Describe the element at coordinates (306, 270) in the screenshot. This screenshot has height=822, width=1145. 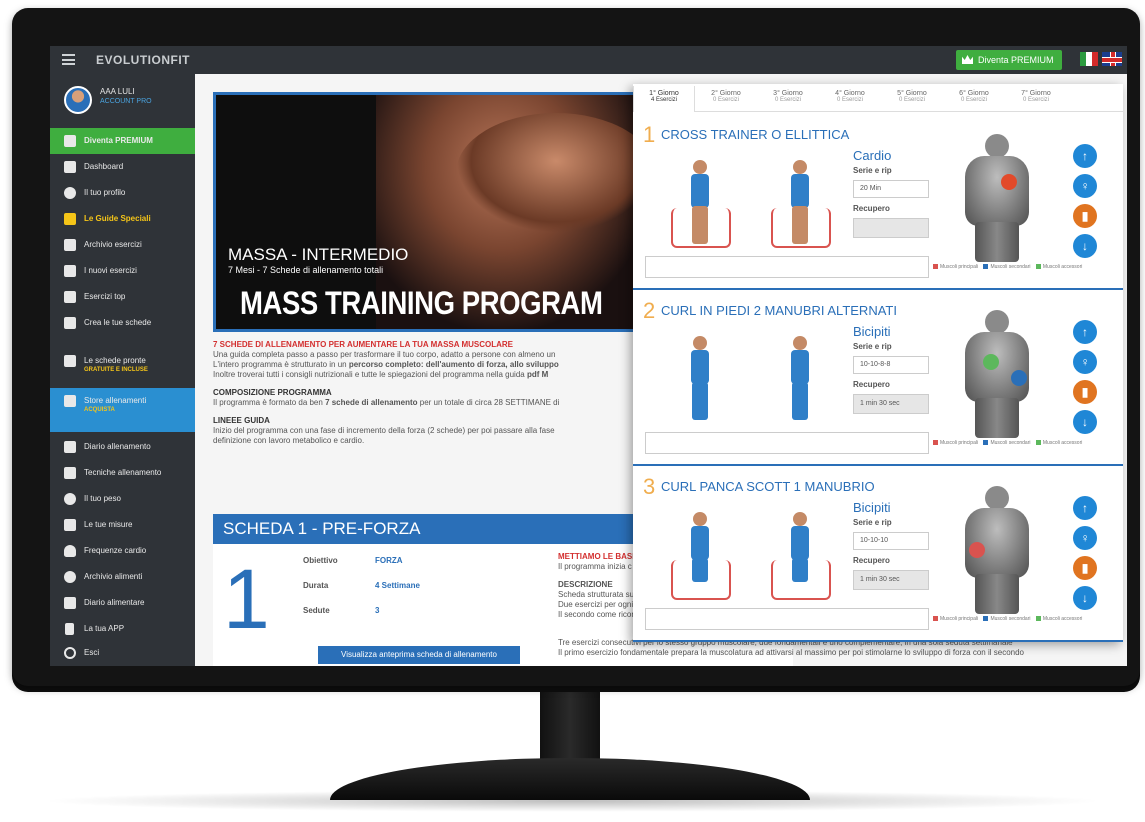
I see `hero-meta: 7 Mesi - 7 Schede di allenamento totali` at that location.